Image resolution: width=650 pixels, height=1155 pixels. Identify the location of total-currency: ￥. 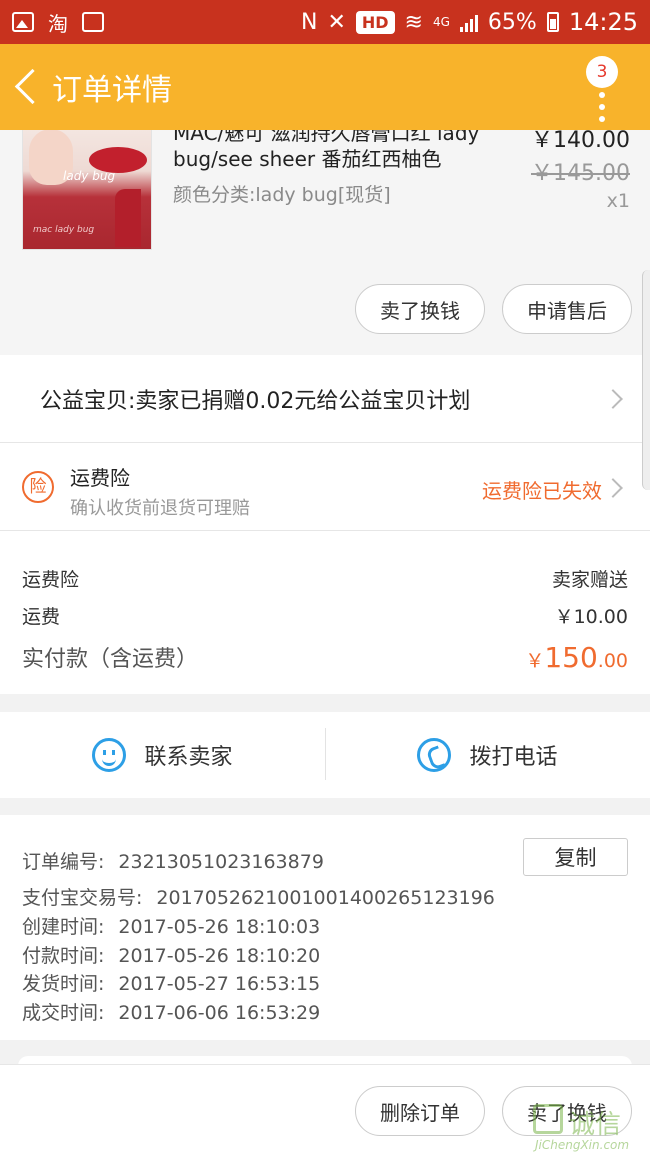
(535, 661).